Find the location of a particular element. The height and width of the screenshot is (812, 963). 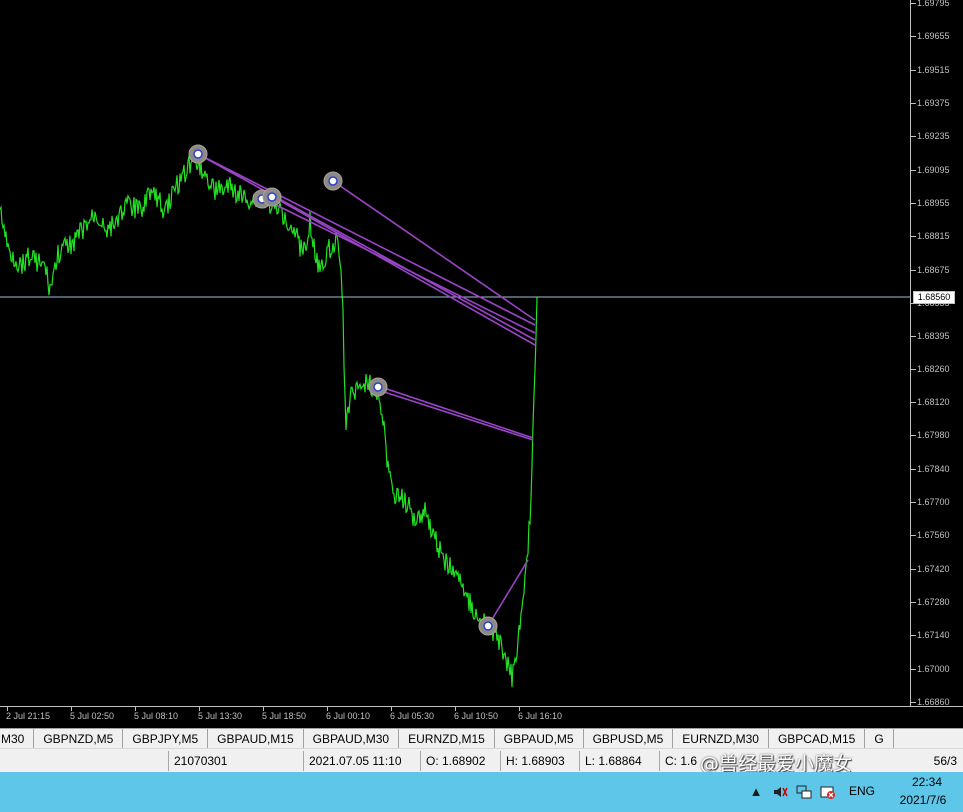

price-tick-label: 1.69235 is located at coordinates (933, 136).